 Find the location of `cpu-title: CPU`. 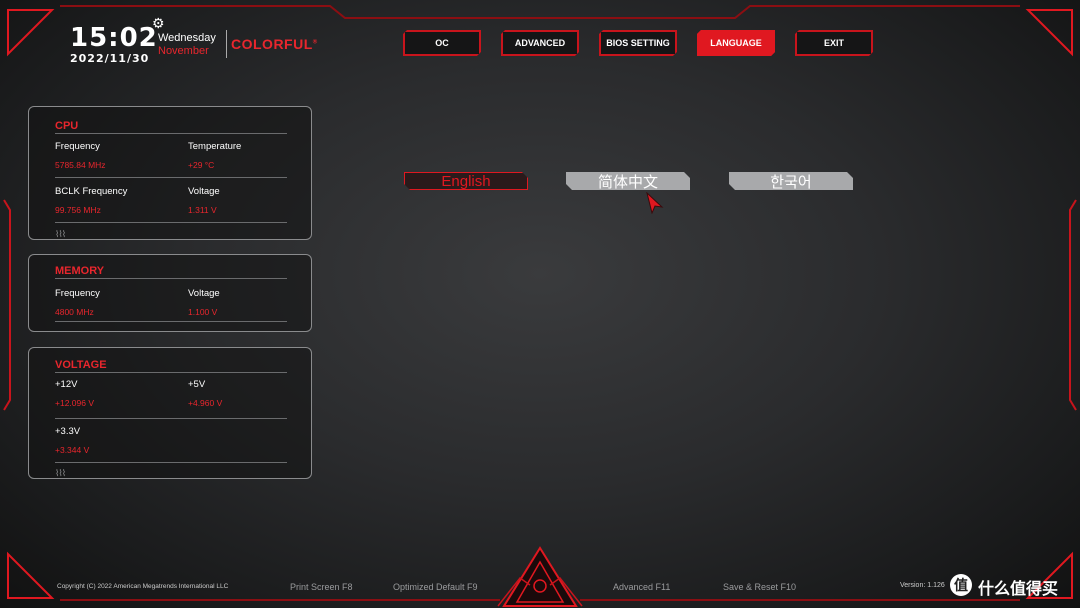

cpu-title: CPU is located at coordinates (67, 126).